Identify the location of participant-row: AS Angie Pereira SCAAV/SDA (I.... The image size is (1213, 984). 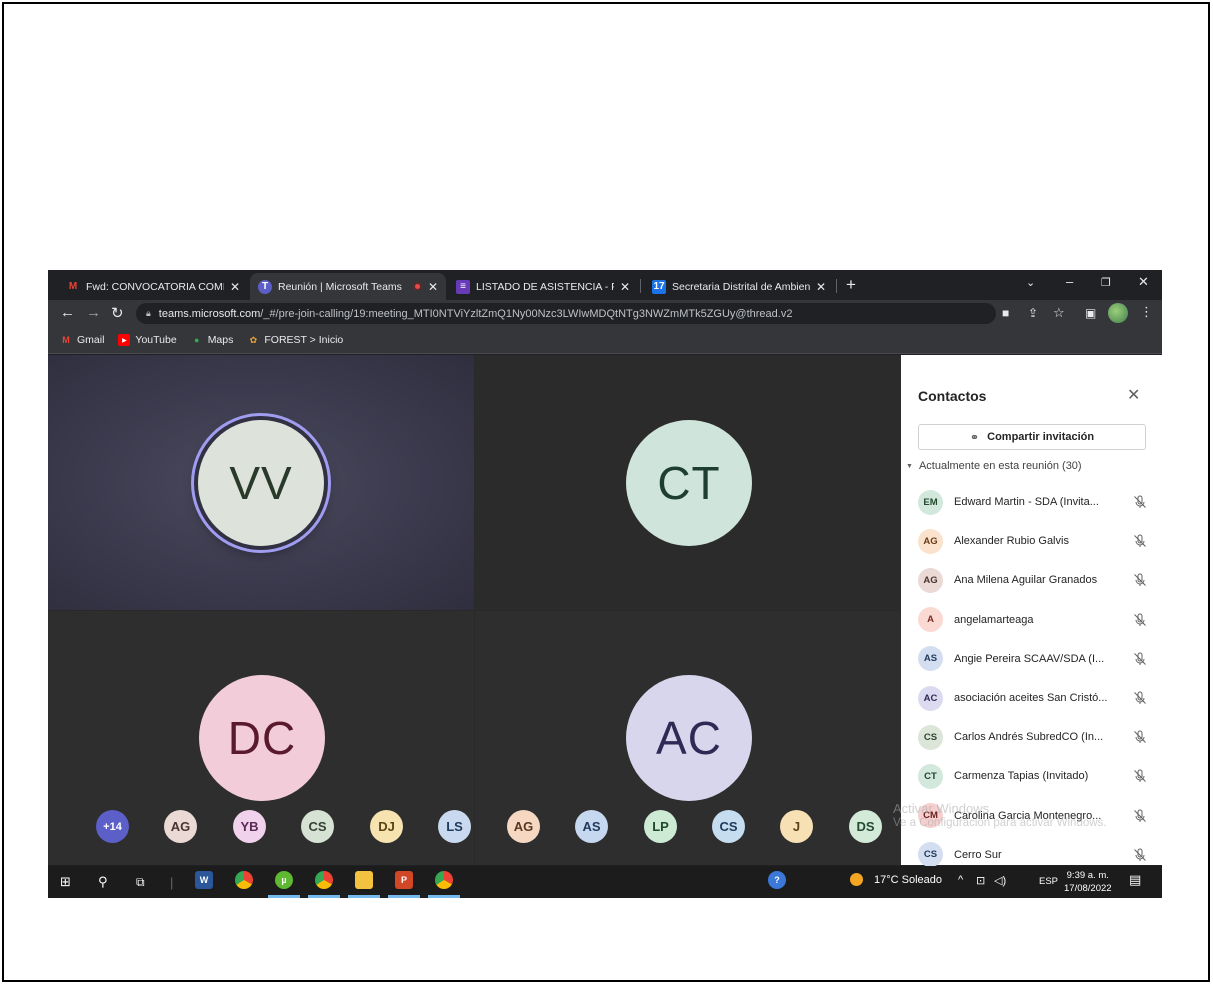
(1033, 659).